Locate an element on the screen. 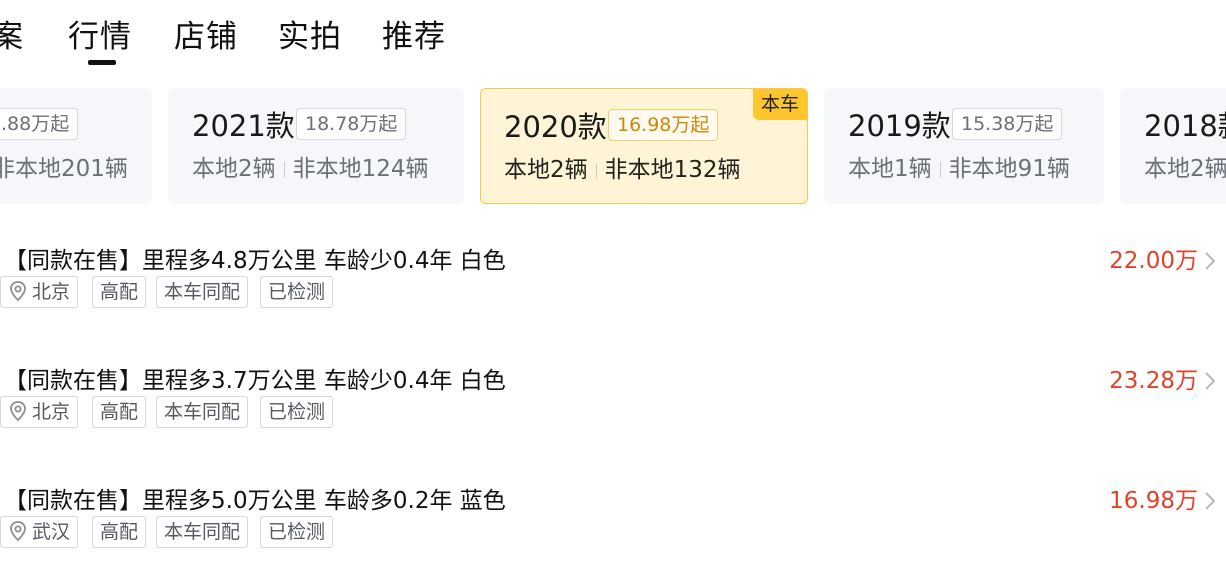 The image size is (1226, 564). location-tag: 武汉 is located at coordinates (39, 532).